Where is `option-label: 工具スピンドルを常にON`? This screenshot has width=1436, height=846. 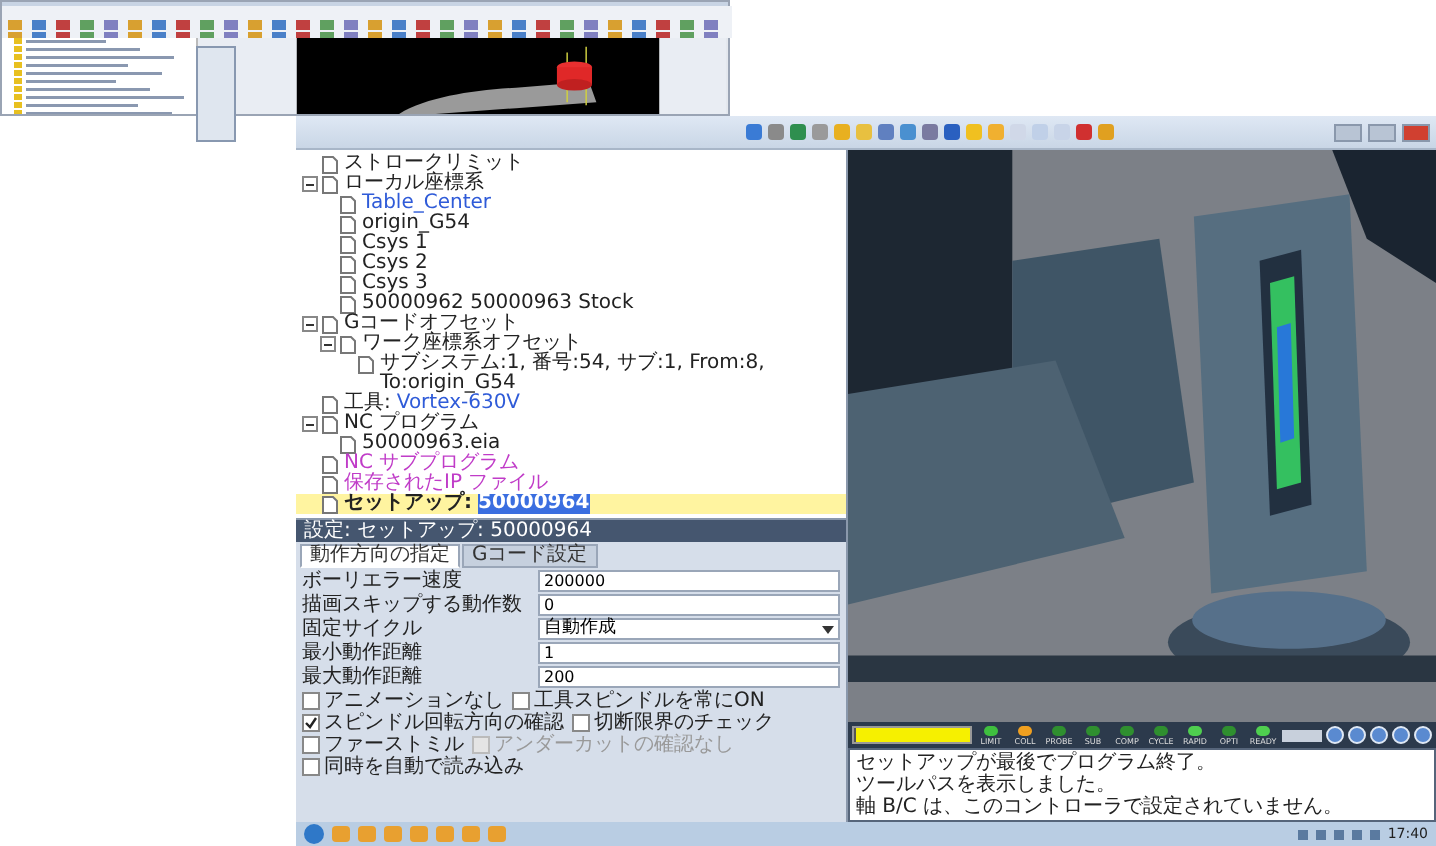
option-label: 工具スピンドルを常にON is located at coordinates (649, 701).